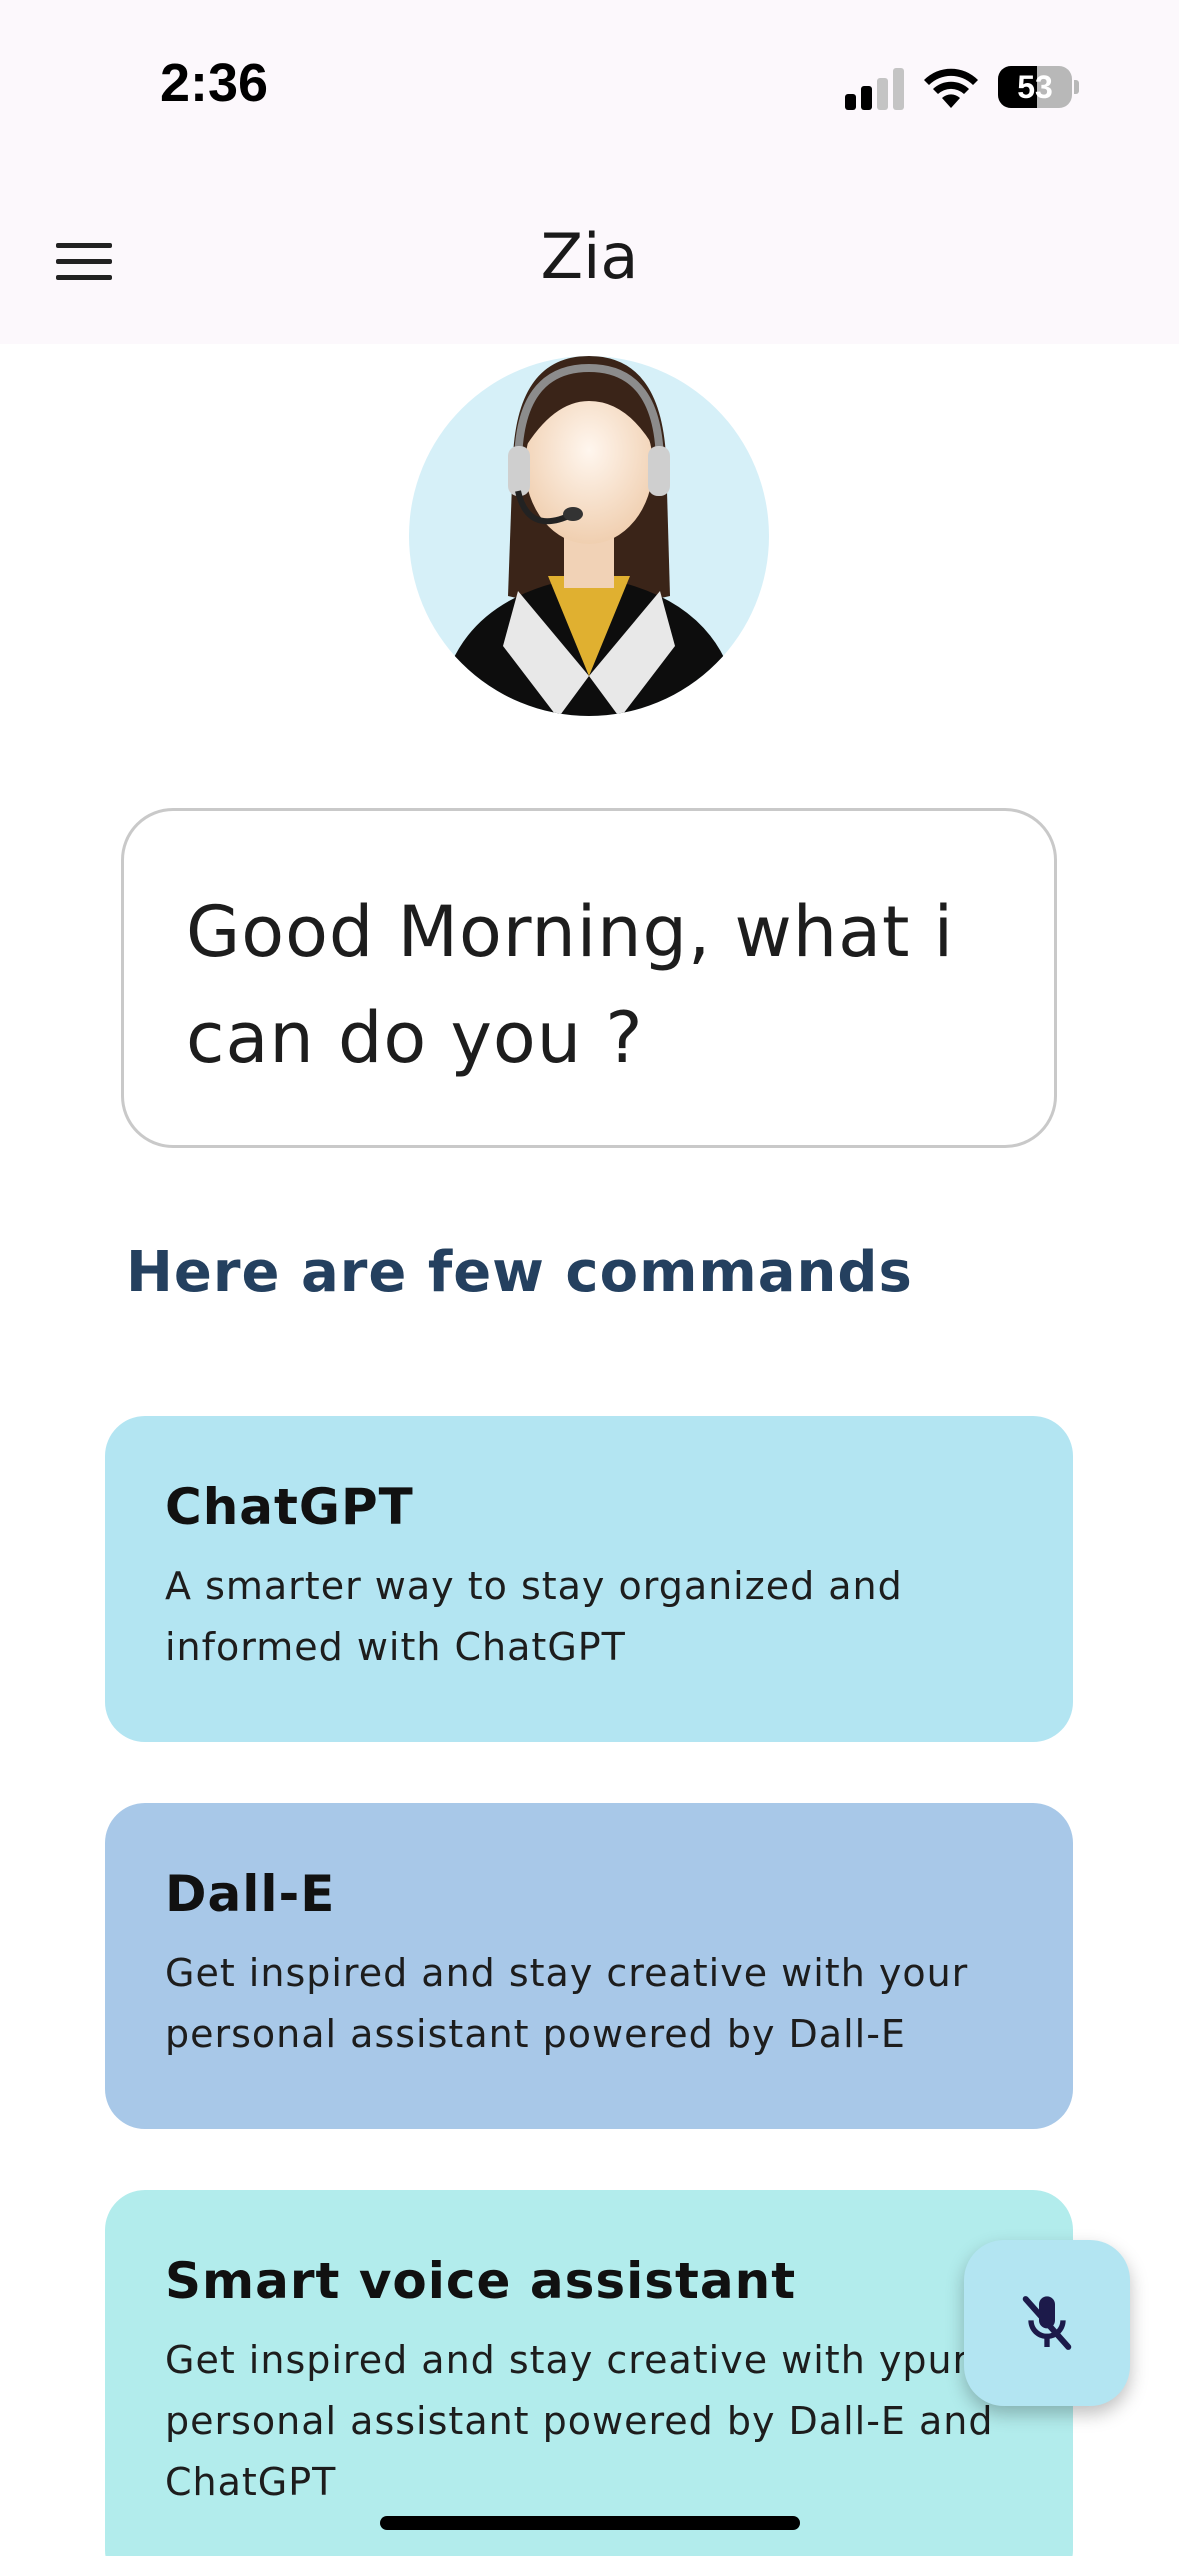 This screenshot has width=1179, height=2556. What do you see at coordinates (875, 89) in the screenshot?
I see `cellular-signal-icon` at bounding box center [875, 89].